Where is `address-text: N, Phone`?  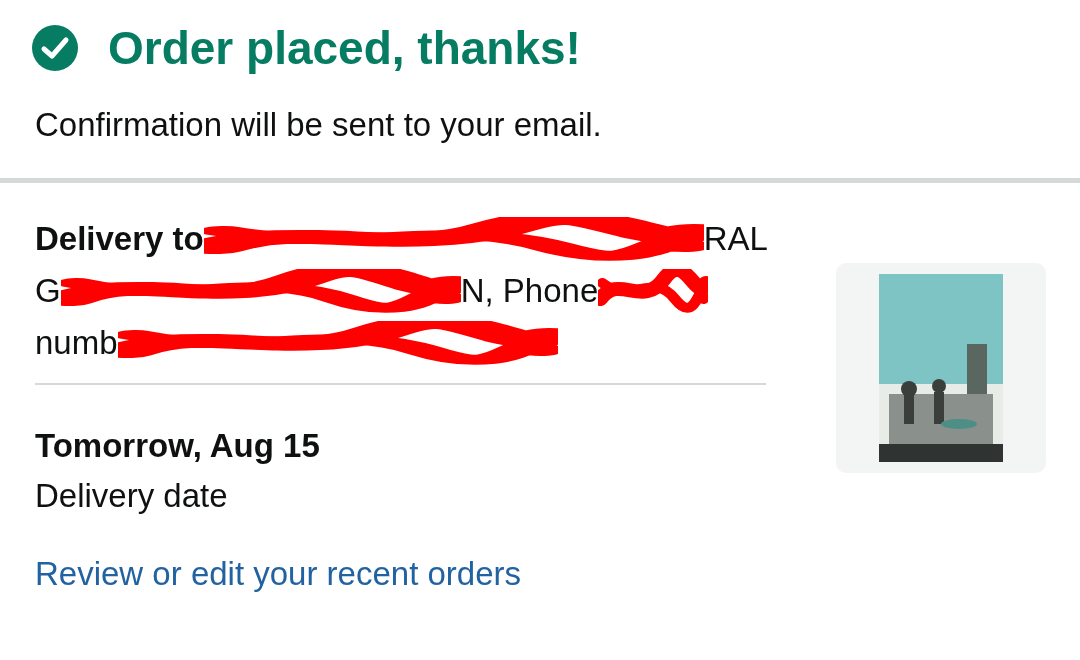 address-text: N, Phone is located at coordinates (529, 291).